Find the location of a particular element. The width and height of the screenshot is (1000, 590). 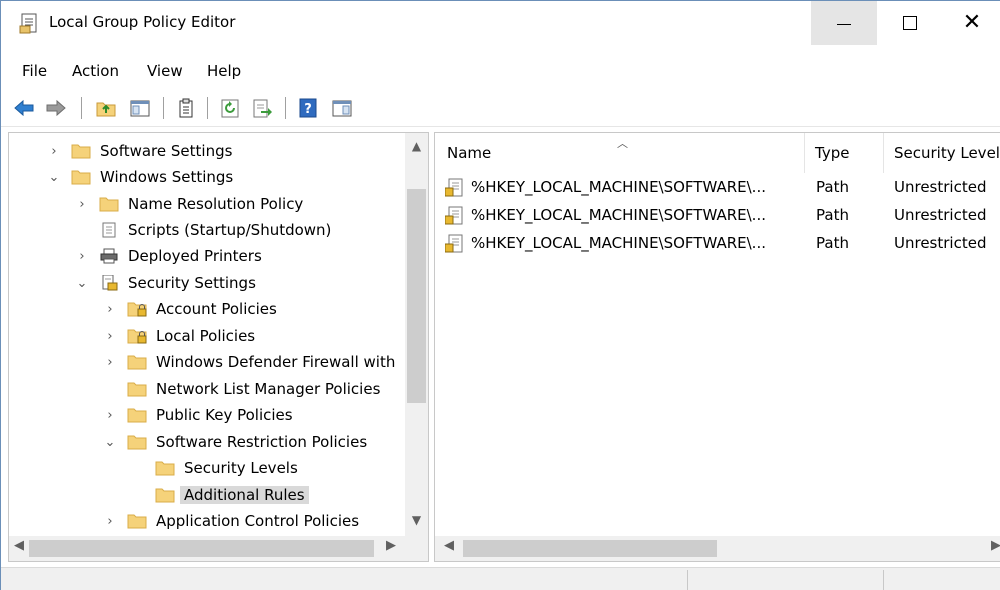

tree-item-scripts: Scripts (Startup/Shutdown) is located at coordinates (203, 230).